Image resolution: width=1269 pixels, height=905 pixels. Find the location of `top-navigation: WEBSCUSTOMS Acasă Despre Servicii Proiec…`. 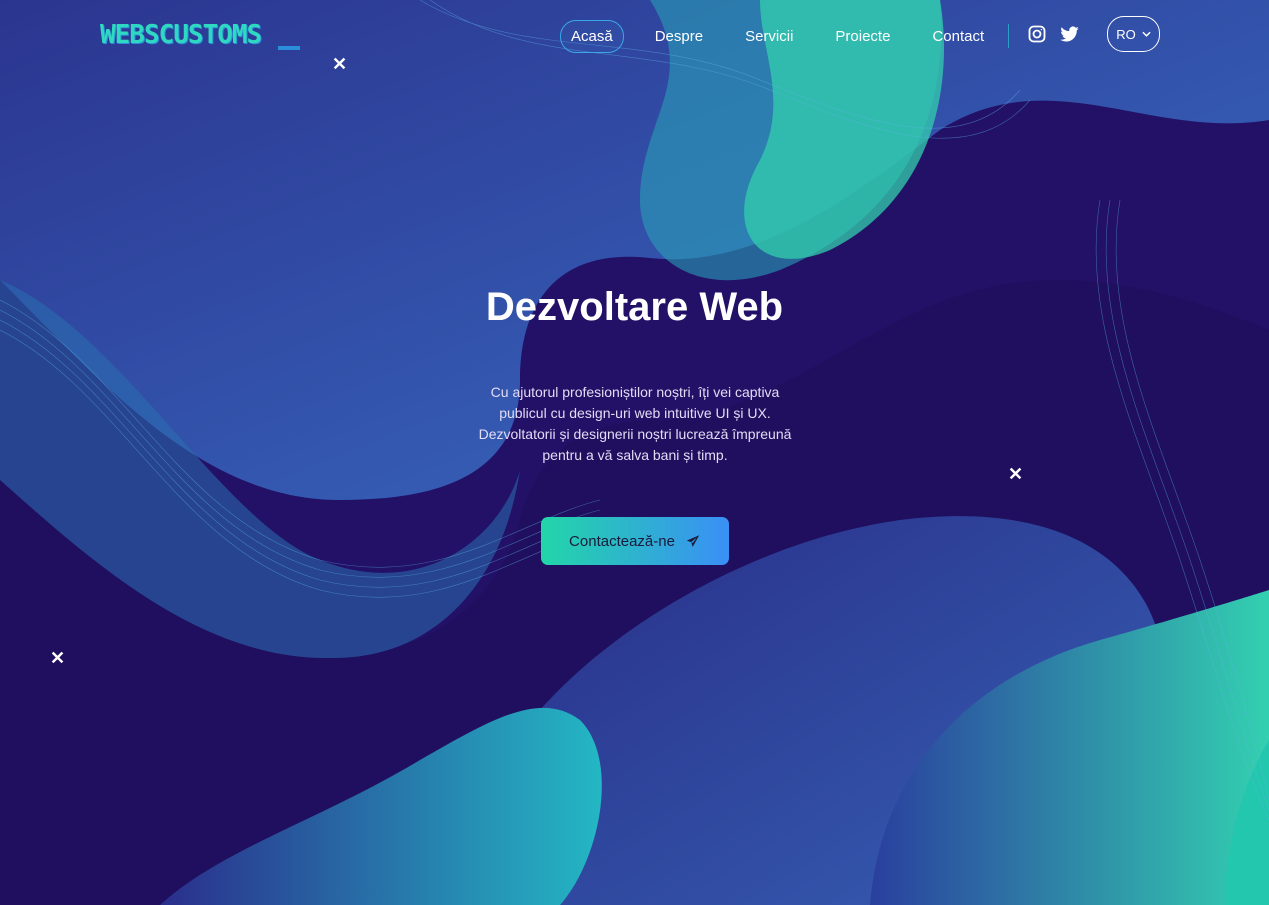

top-navigation: WEBSCUSTOMS Acasă Despre Servicii Proiec… is located at coordinates (634, 36).